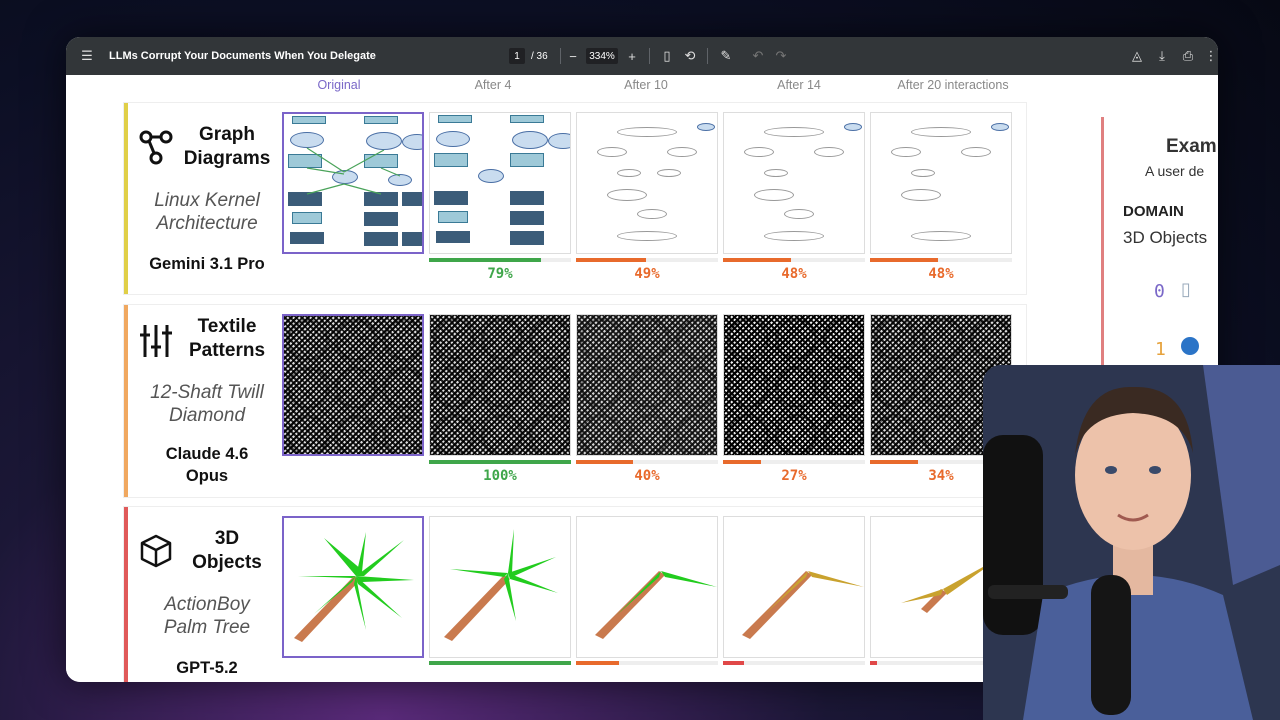 This screenshot has width=1280, height=720. I want to click on row-title-line2: Objects, so click(227, 562).